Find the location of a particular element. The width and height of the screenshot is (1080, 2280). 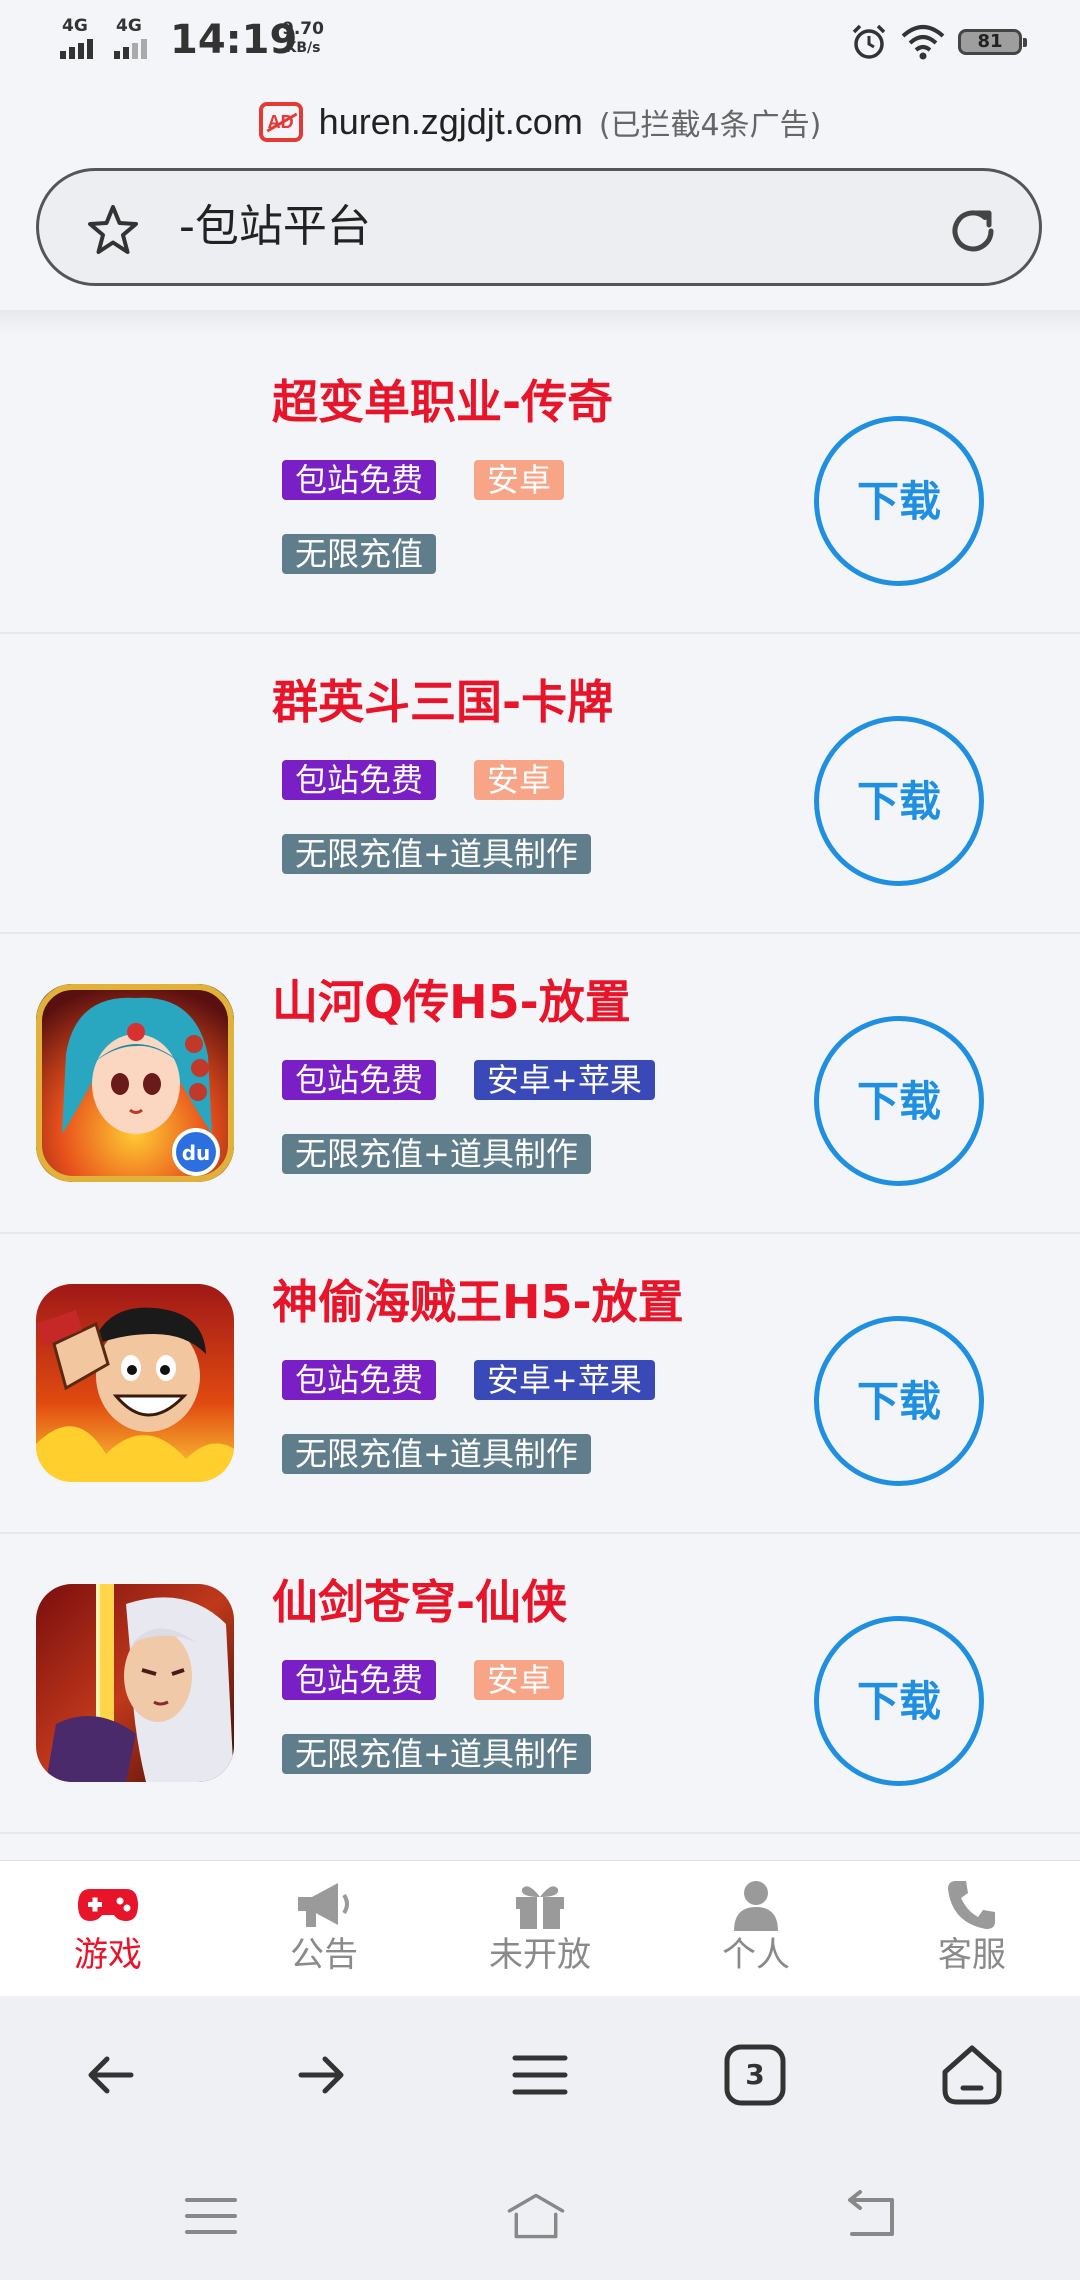

person-icon is located at coordinates (756, 1906).